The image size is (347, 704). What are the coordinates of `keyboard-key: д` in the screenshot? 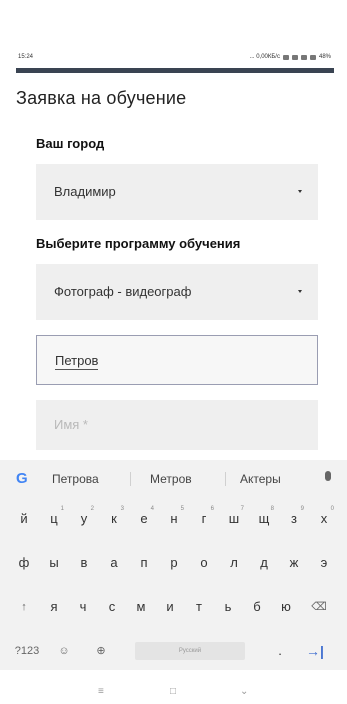 It's located at (264, 563).